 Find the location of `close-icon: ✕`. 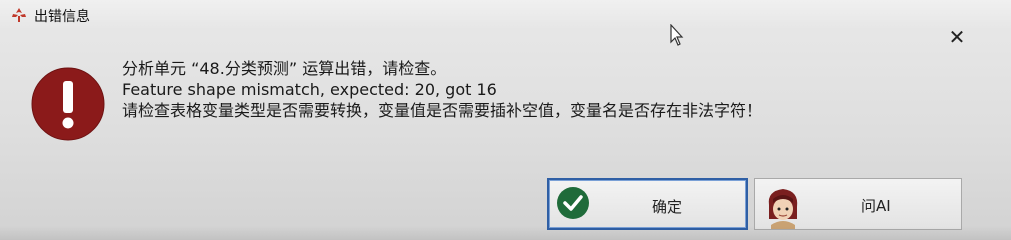

close-icon: ✕ is located at coordinates (957, 37).